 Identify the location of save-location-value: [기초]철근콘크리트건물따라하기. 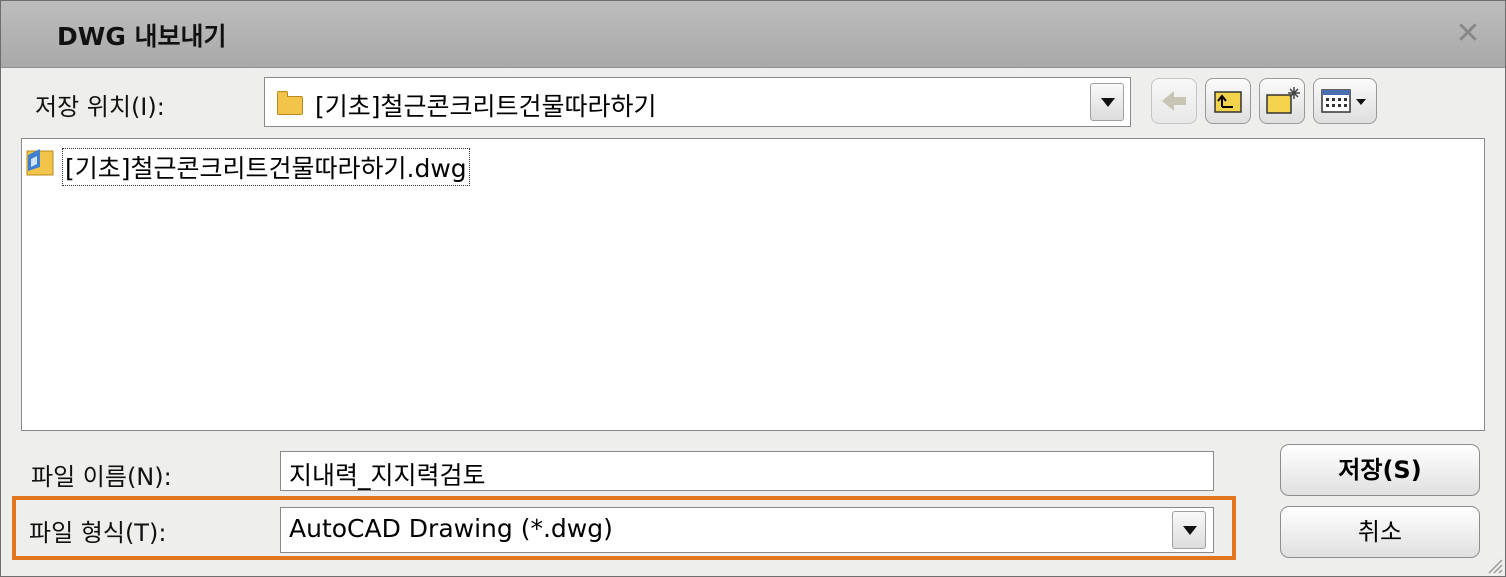
(486, 106).